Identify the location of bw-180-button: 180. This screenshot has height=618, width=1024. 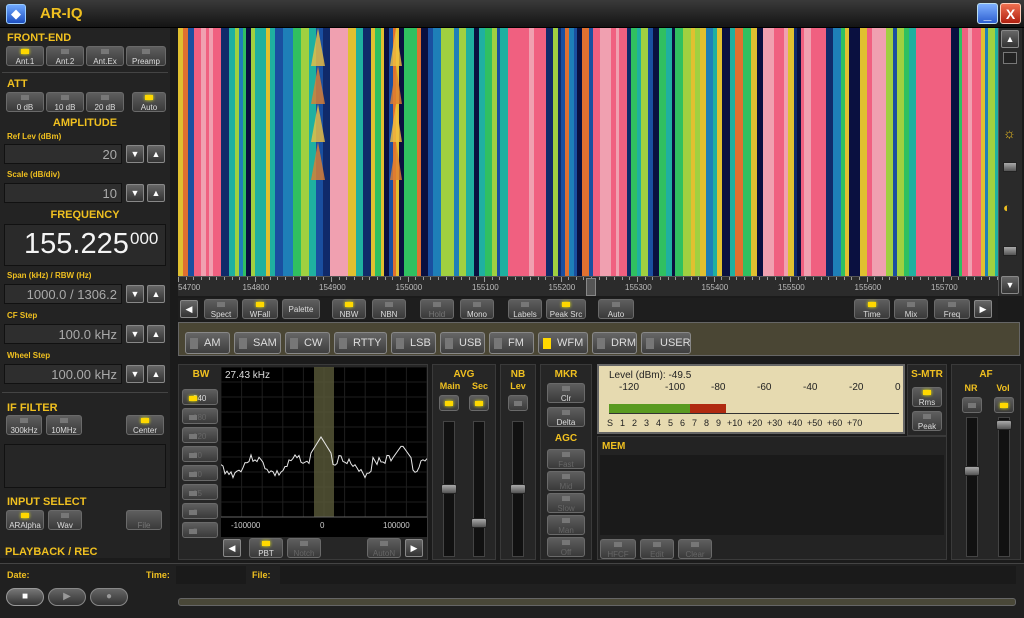
(200, 416).